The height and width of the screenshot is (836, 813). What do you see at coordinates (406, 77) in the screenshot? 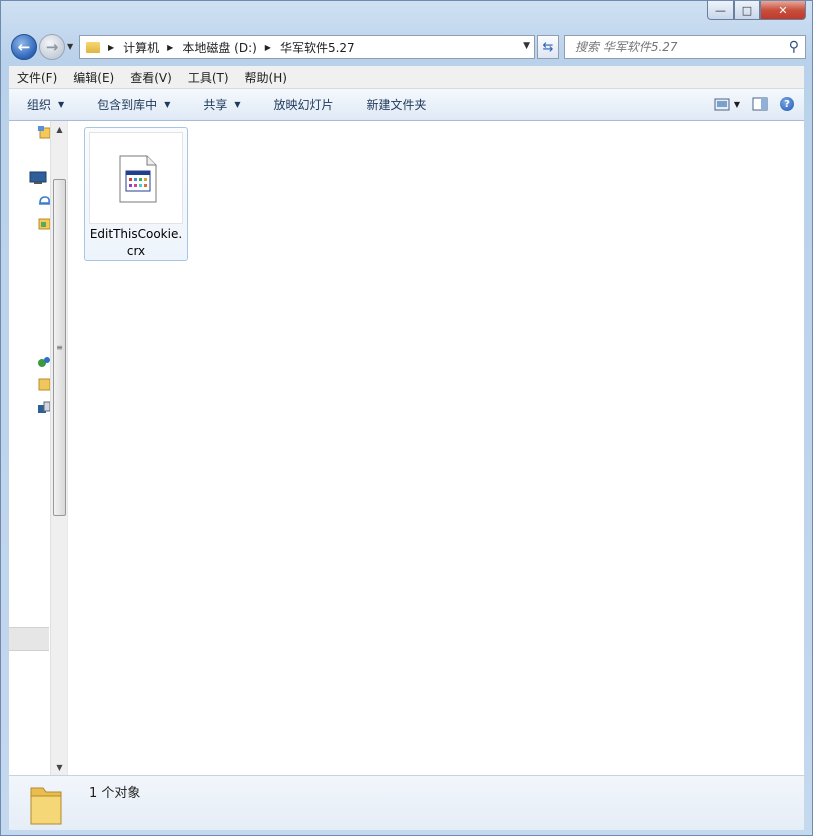
I see `menu-bar: 文件(F) 编辑(E) 查看(V) 工具(T) 帮助(H)` at bounding box center [406, 77].